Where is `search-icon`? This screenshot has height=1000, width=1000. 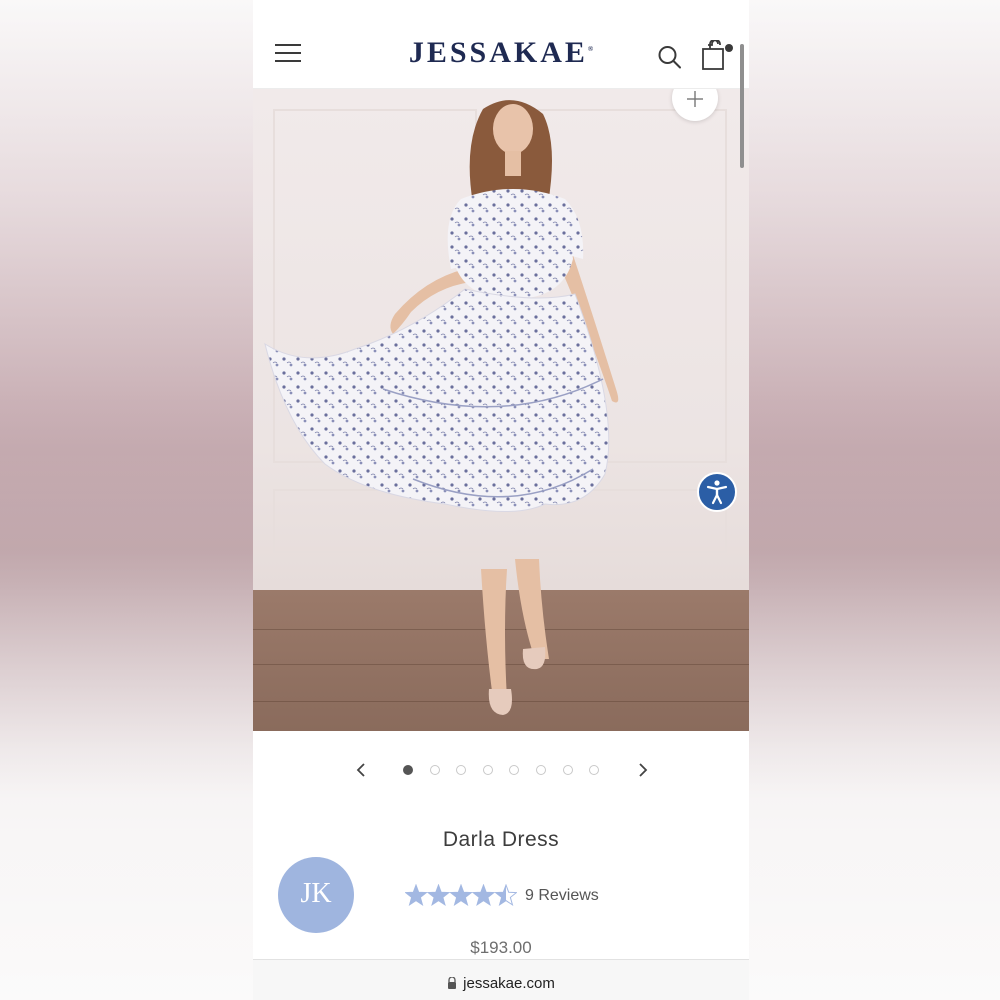
search-icon is located at coordinates (670, 57).